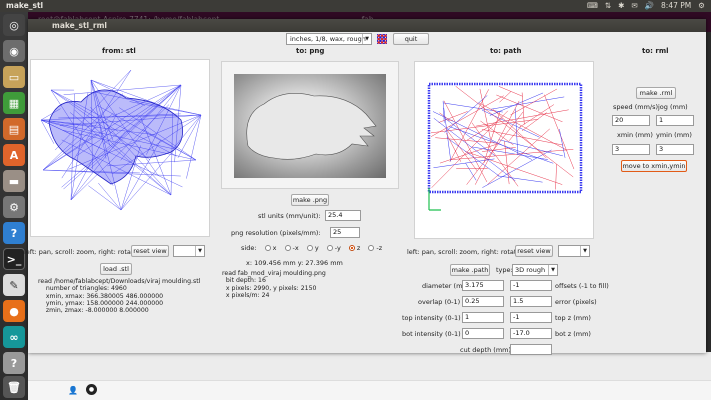 The height and width of the screenshot is (400, 711). Describe the element at coordinates (531, 333) in the screenshot. I see `bot-z-field: -17.0` at that location.